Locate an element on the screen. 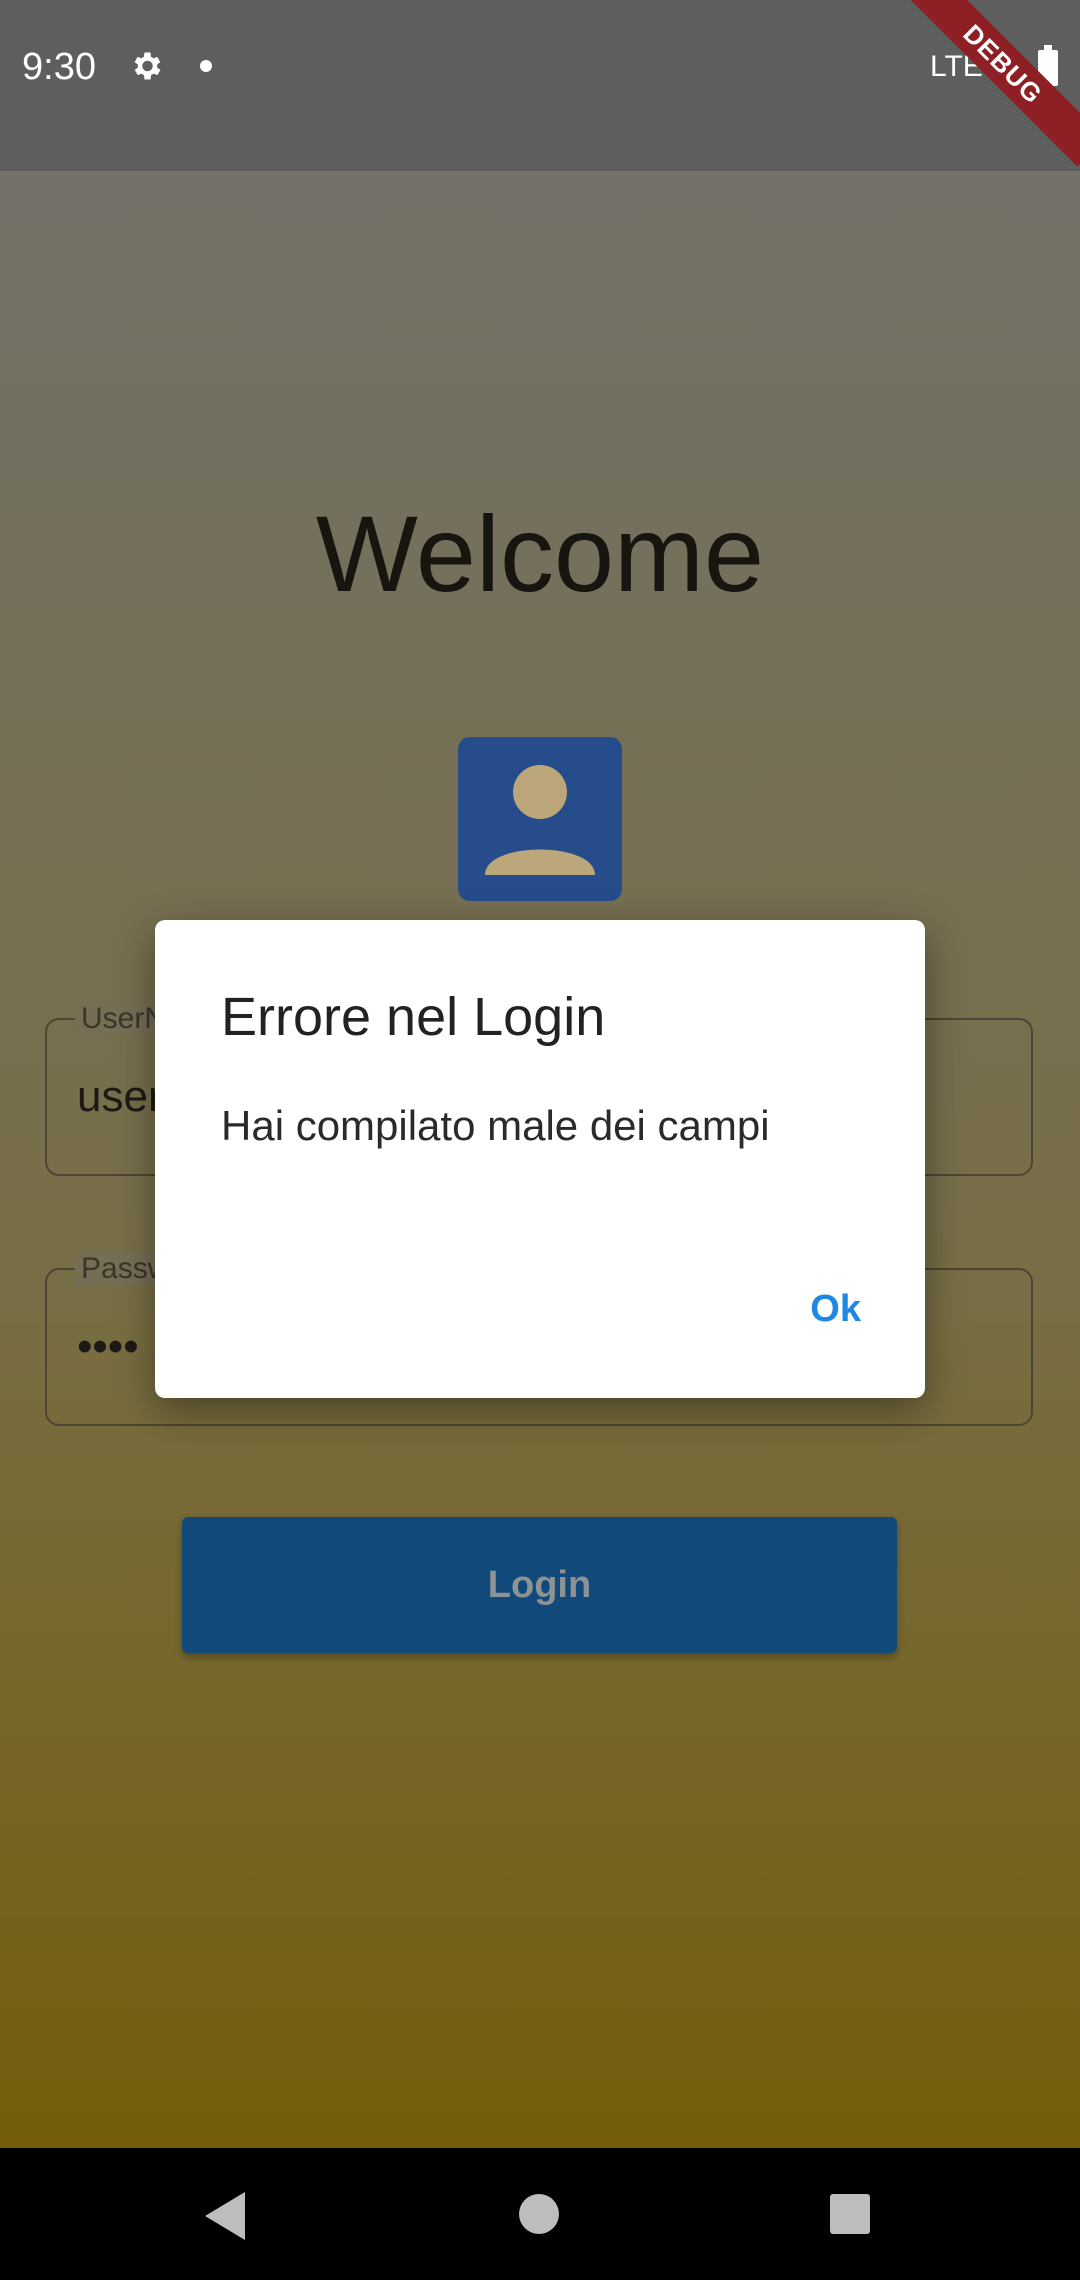  username-value: user is located at coordinates (120, 1097).